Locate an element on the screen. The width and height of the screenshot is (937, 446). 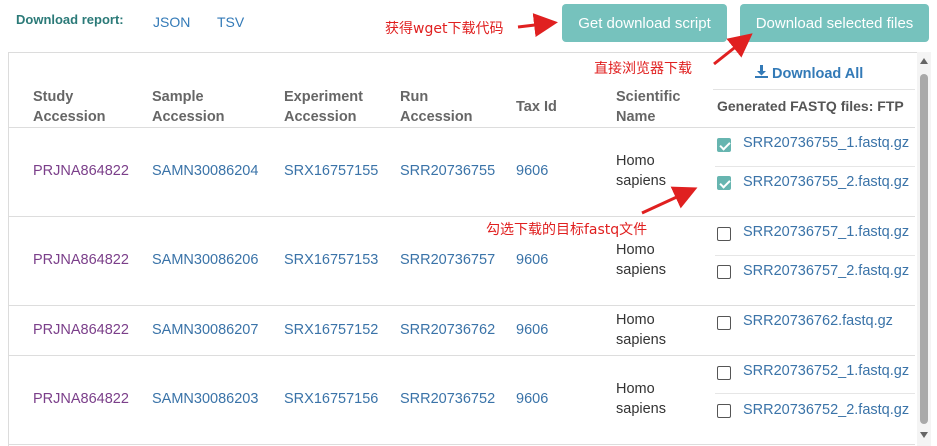
arrow-to-script-button is located at coordinates (537, 25).